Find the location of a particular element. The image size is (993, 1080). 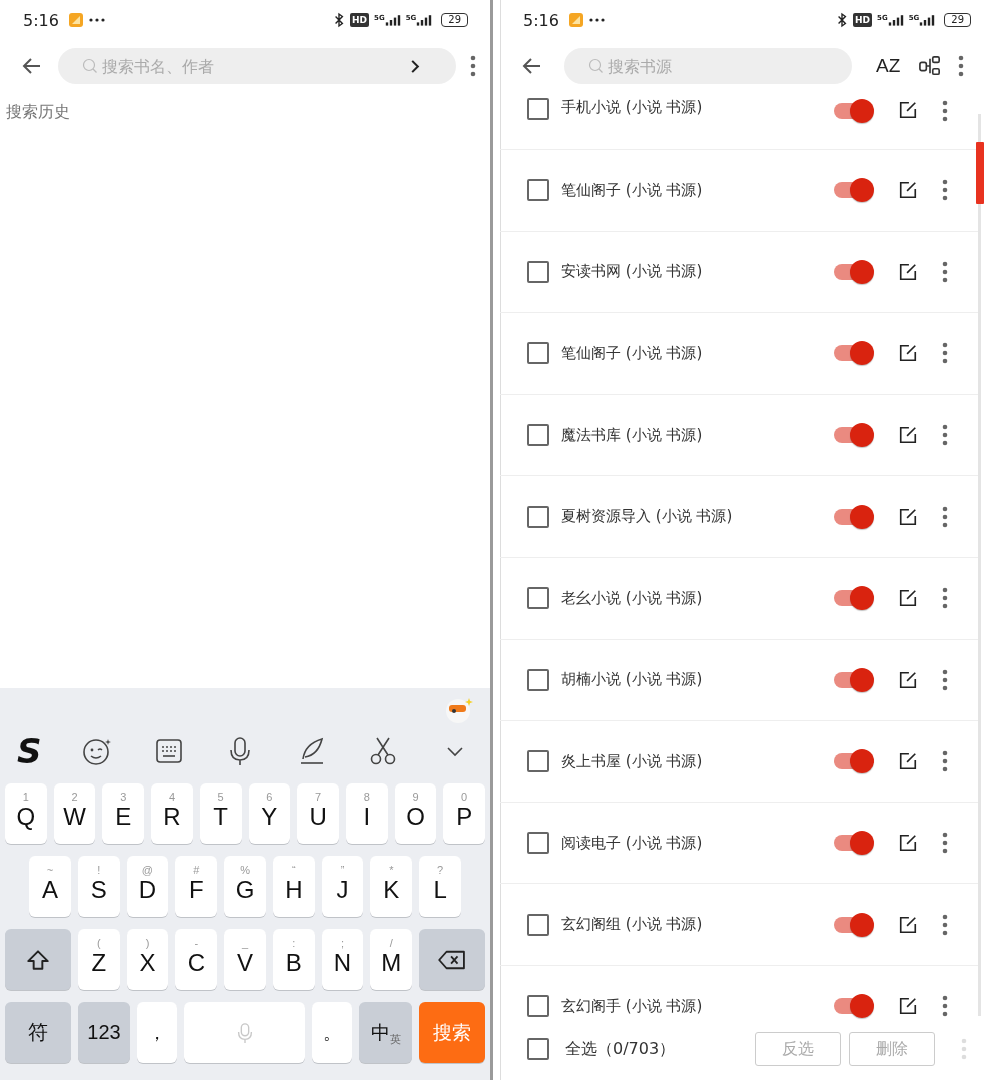

letter-key: 7 U is located at coordinates (318, 813).